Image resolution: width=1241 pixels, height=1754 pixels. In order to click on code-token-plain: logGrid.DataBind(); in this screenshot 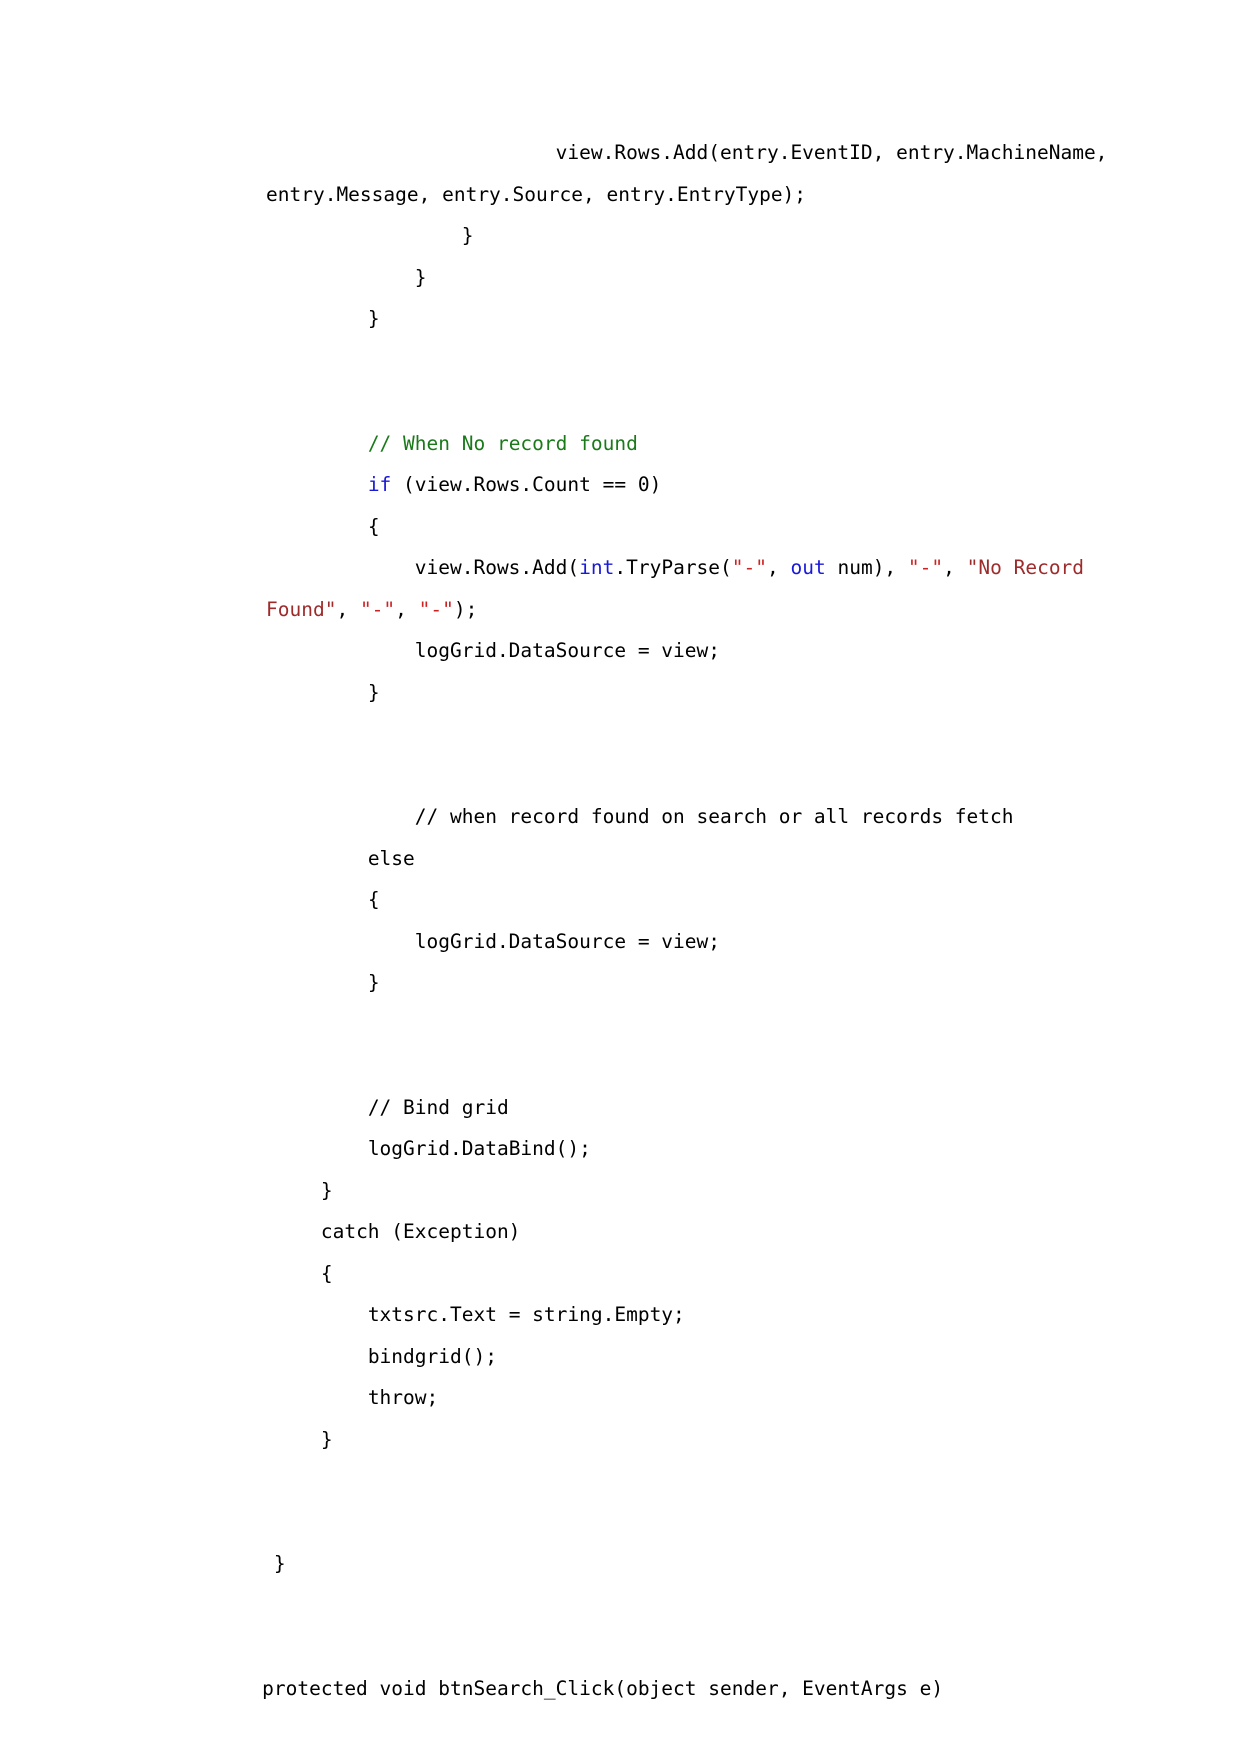, I will do `click(479, 1148)`.